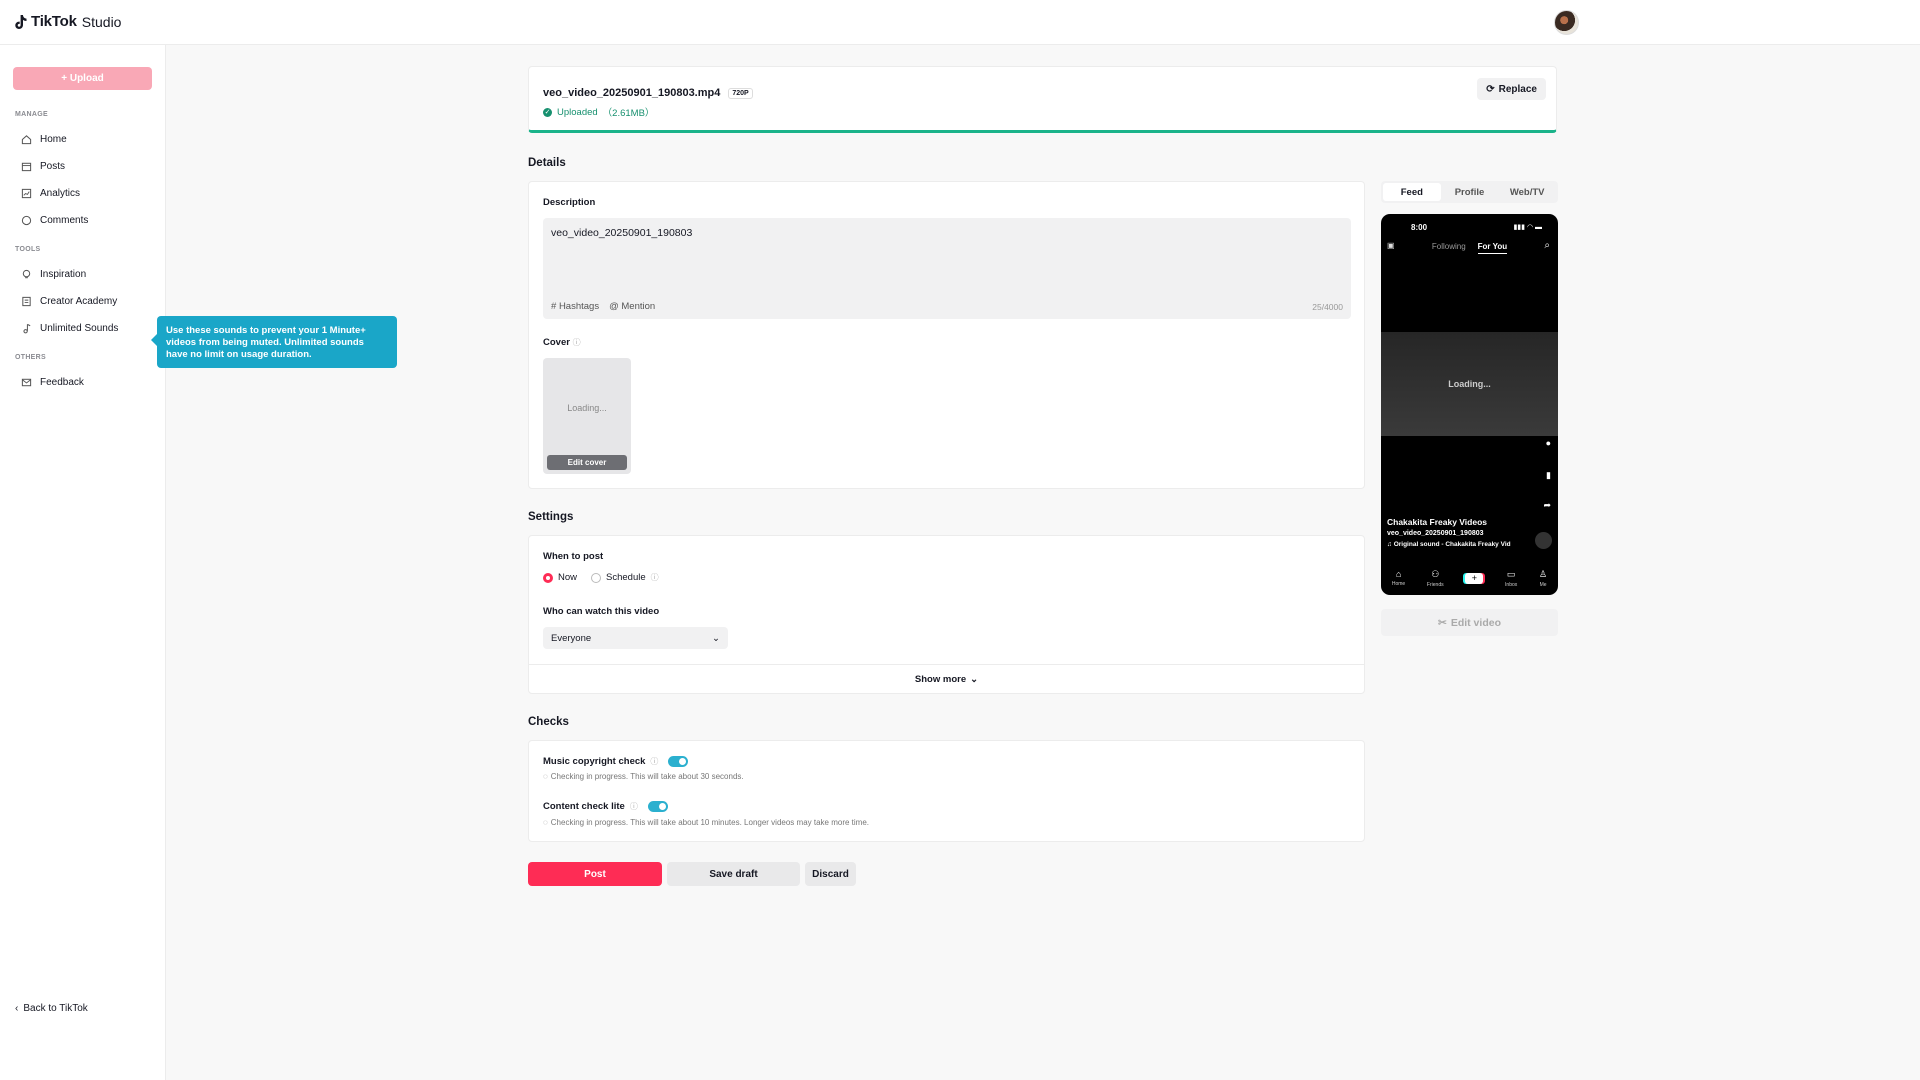  What do you see at coordinates (733, 874) in the screenshot?
I see `save-draft-button: Save draft` at bounding box center [733, 874].